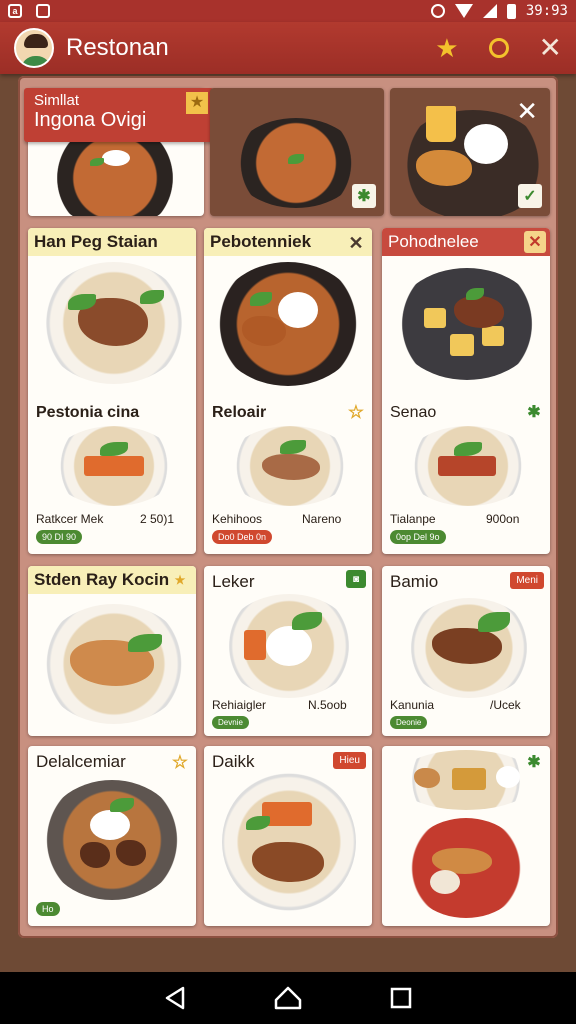 The height and width of the screenshot is (1024, 576). I want to click on price-value: 900on, so click(503, 519).